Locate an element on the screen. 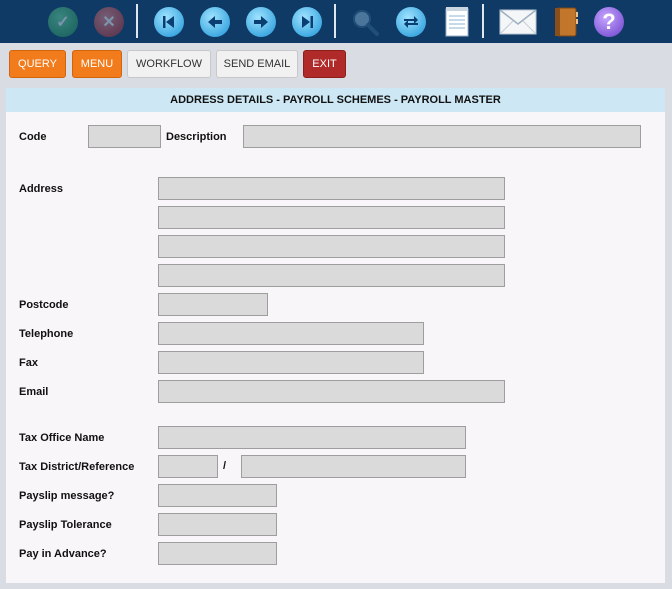 The image size is (672, 589). email-button is located at coordinates (518, 22).